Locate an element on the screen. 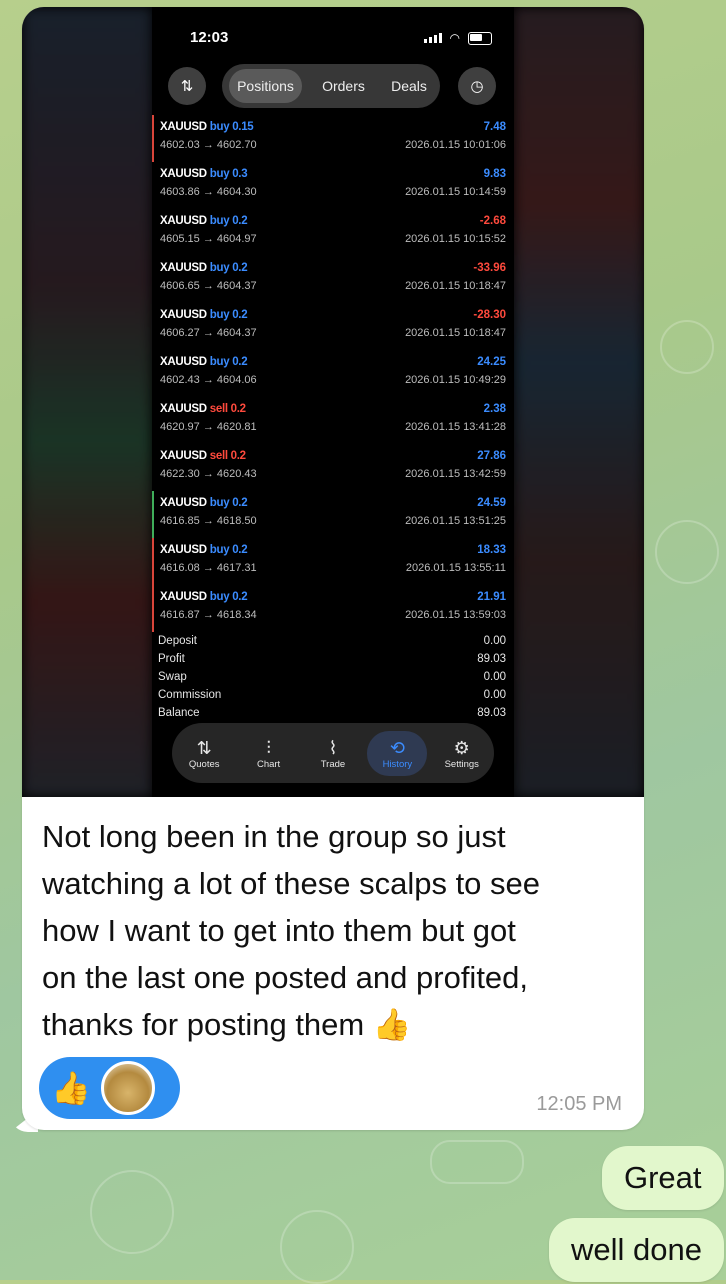 The width and height of the screenshot is (726, 1284). trade-prices: 4602.43 → 4604.06 is located at coordinates (208, 380).